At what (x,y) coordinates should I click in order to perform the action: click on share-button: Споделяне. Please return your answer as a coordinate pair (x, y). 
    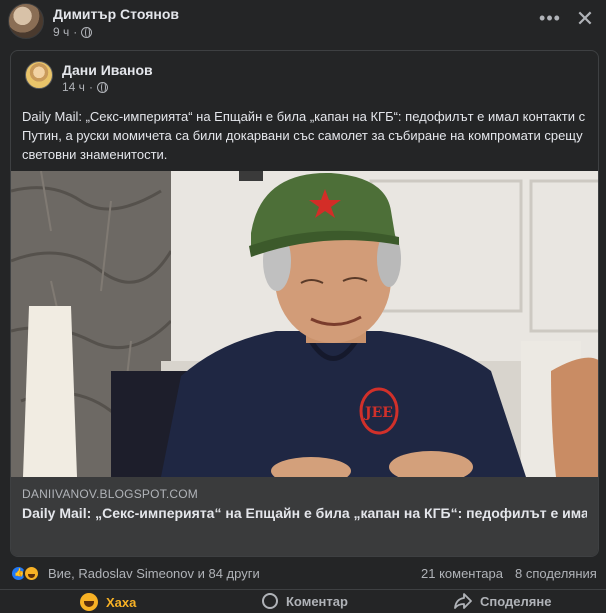
    Looking at the image, I should click on (502, 601).